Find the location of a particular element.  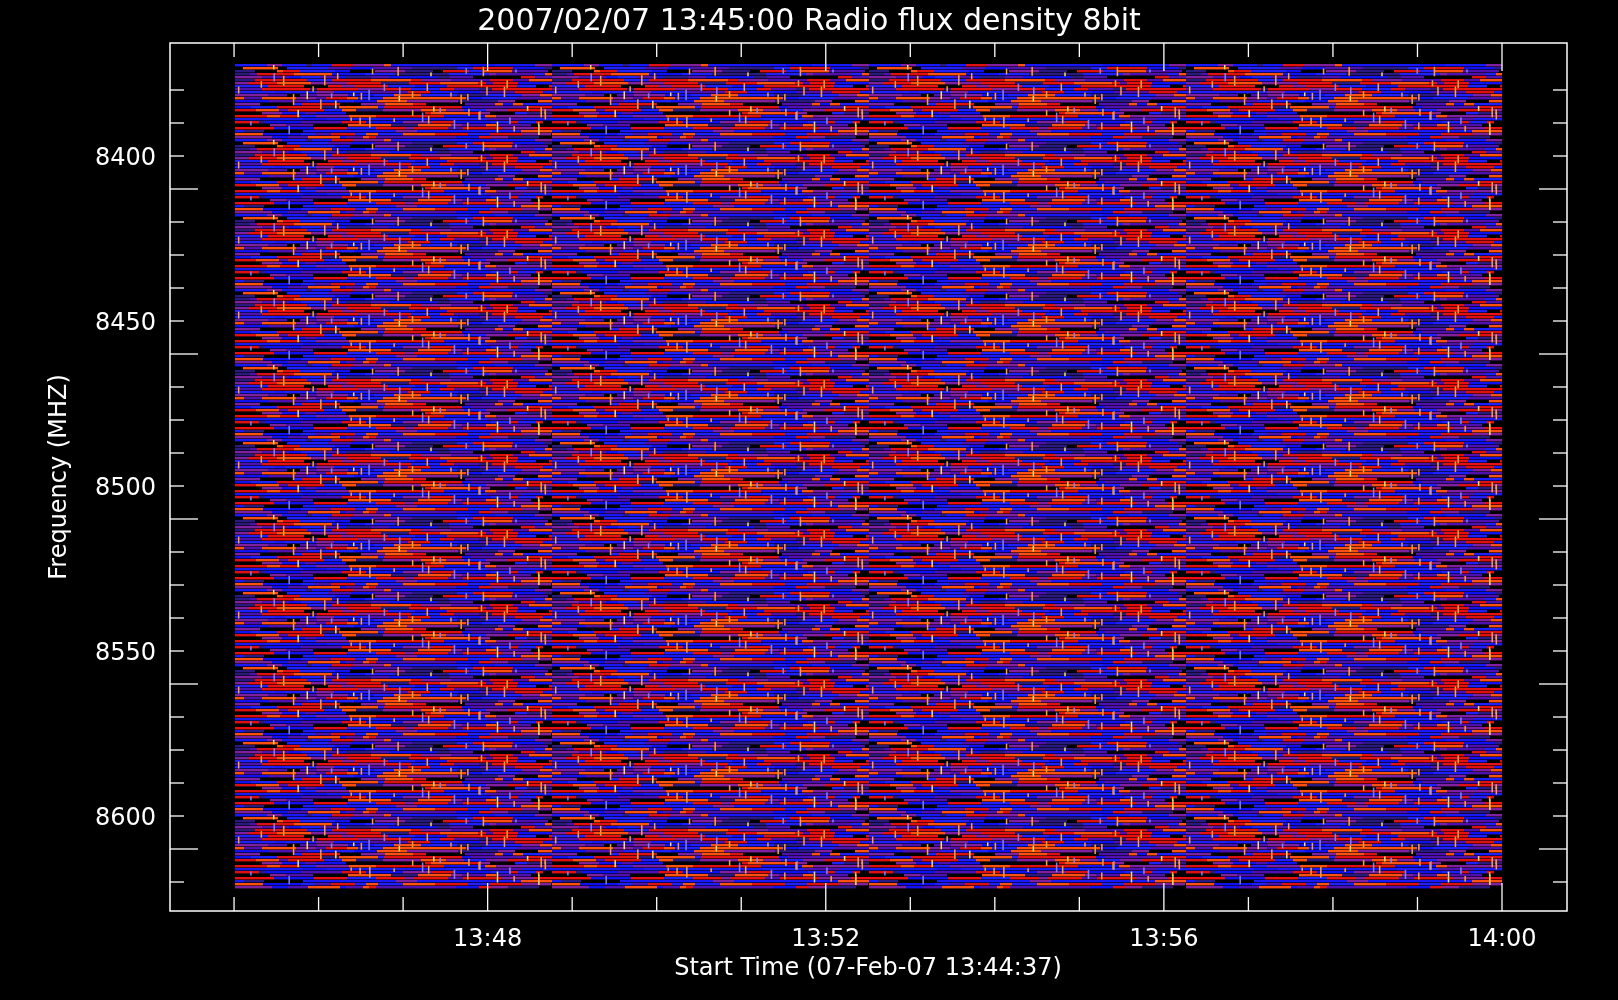

y-tick-label: 8400 is located at coordinates (125, 157).